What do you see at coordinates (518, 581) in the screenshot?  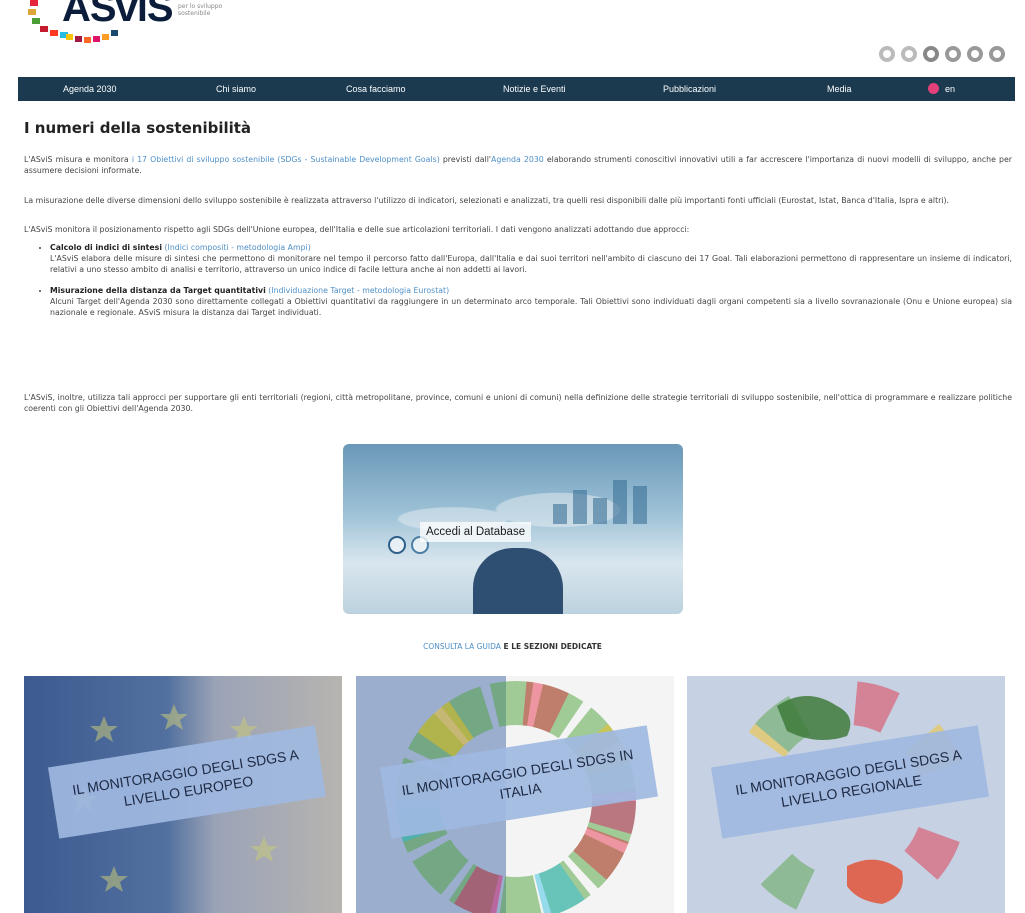 I see `person-graphic` at bounding box center [518, 581].